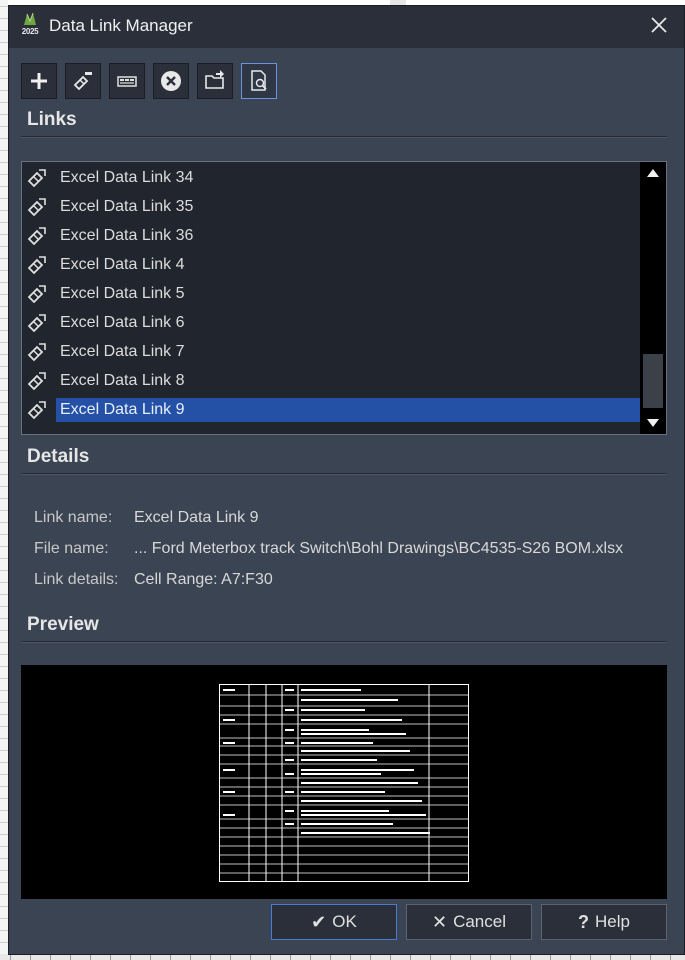 Image resolution: width=685 pixels, height=960 pixels. What do you see at coordinates (332, 177) in the screenshot?
I see `list-item: Excel Data Link 34` at bounding box center [332, 177].